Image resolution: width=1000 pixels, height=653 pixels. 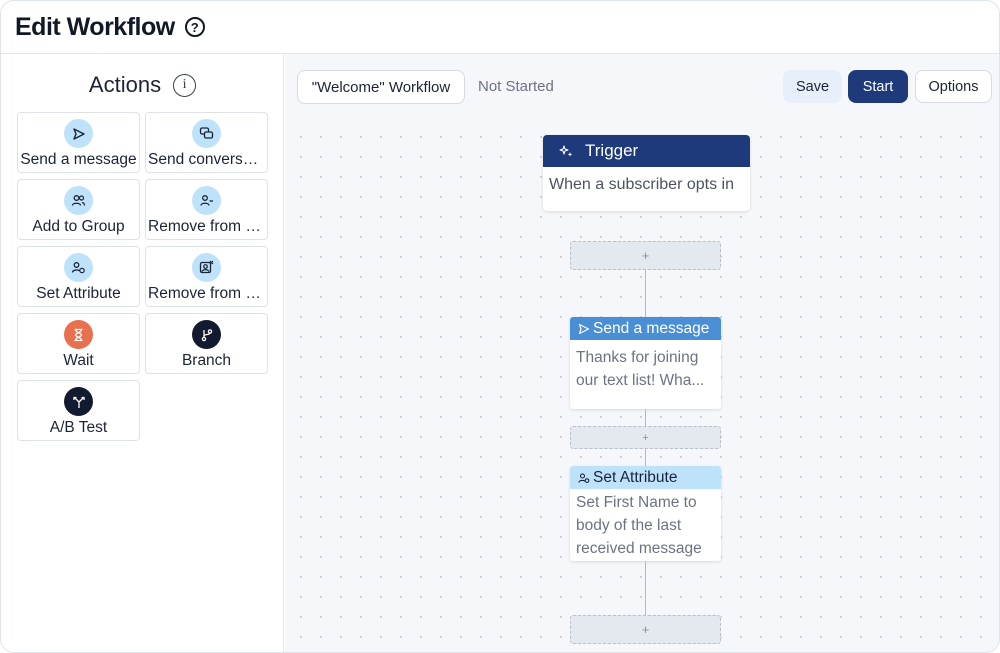 I want to click on info-icon: i, so click(x=185, y=85).